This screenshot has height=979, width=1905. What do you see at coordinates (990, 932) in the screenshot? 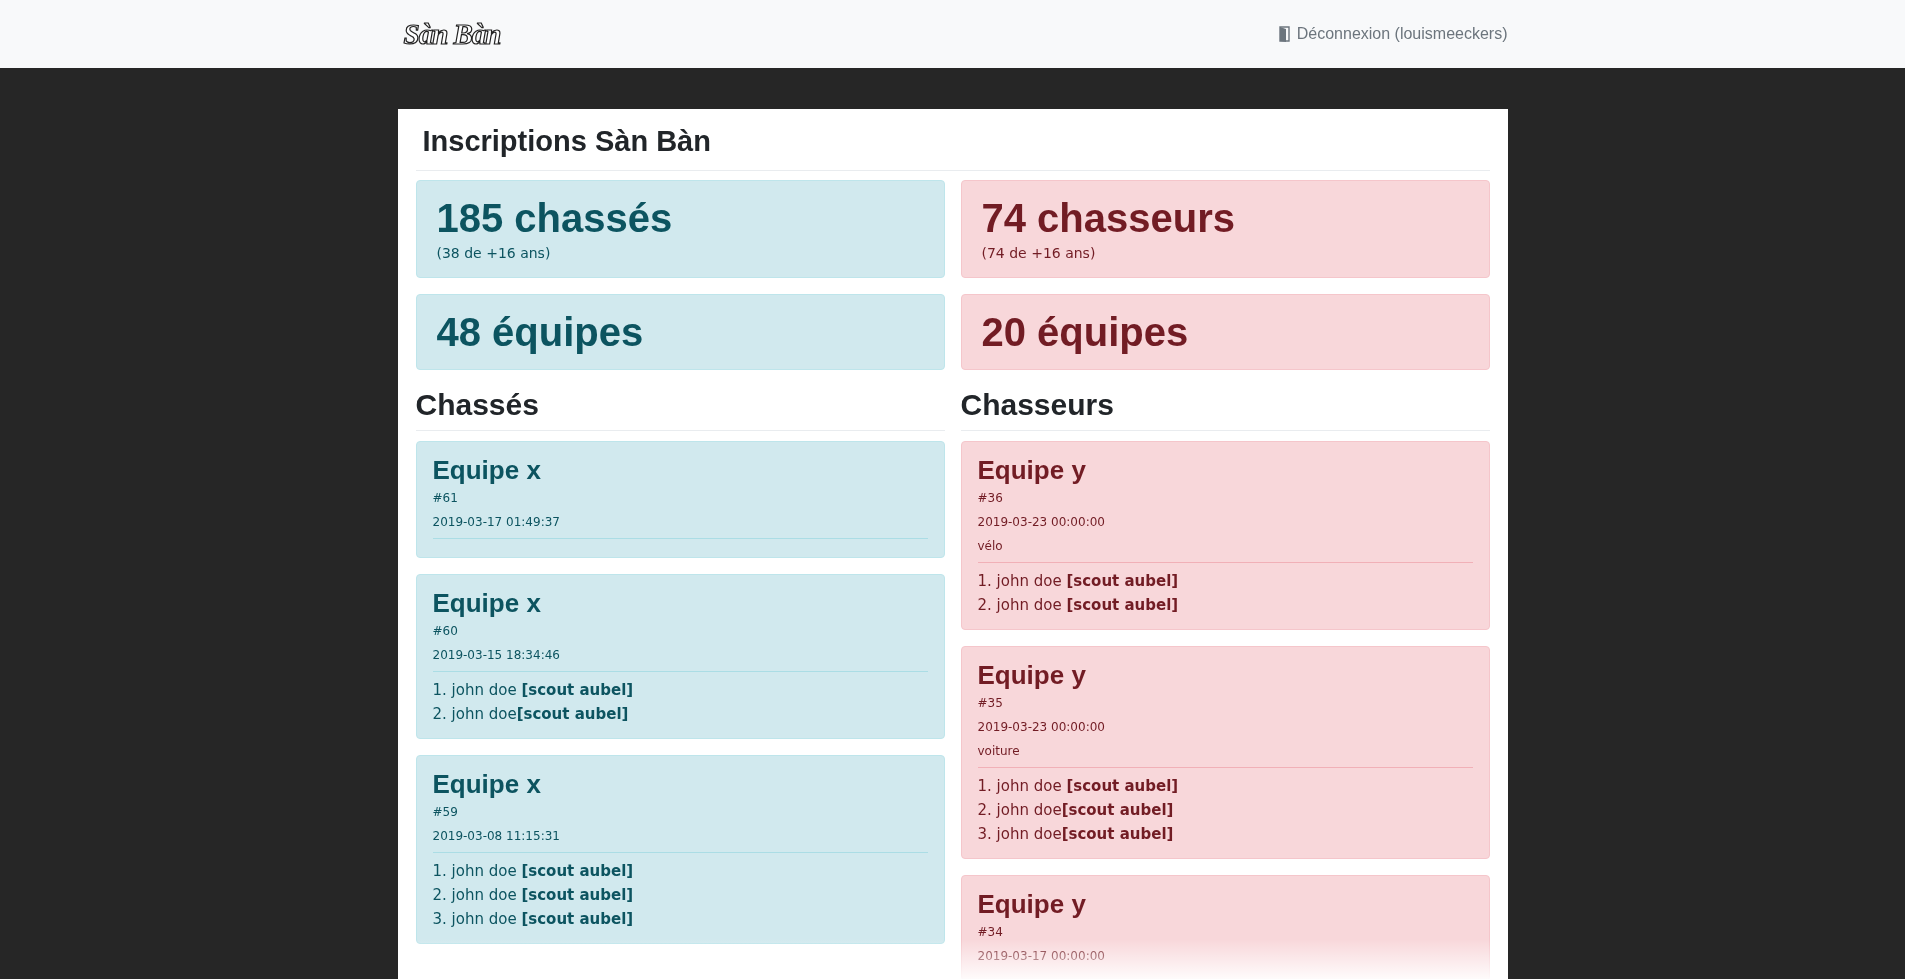
I see `team-number: #34` at bounding box center [990, 932].